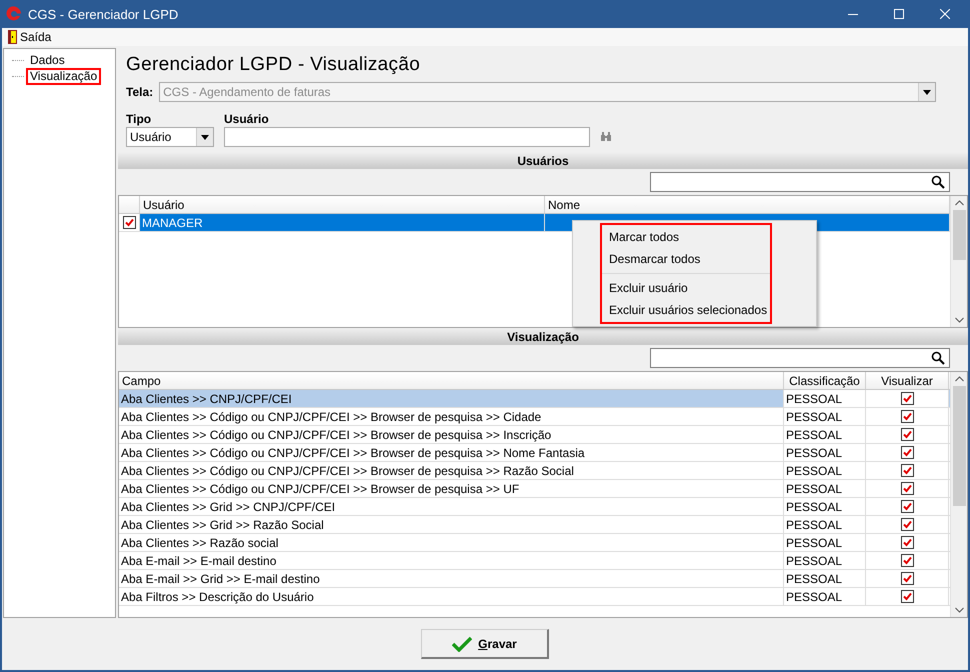 The width and height of the screenshot is (970, 672). I want to click on checkmark-icon, so click(462, 644).